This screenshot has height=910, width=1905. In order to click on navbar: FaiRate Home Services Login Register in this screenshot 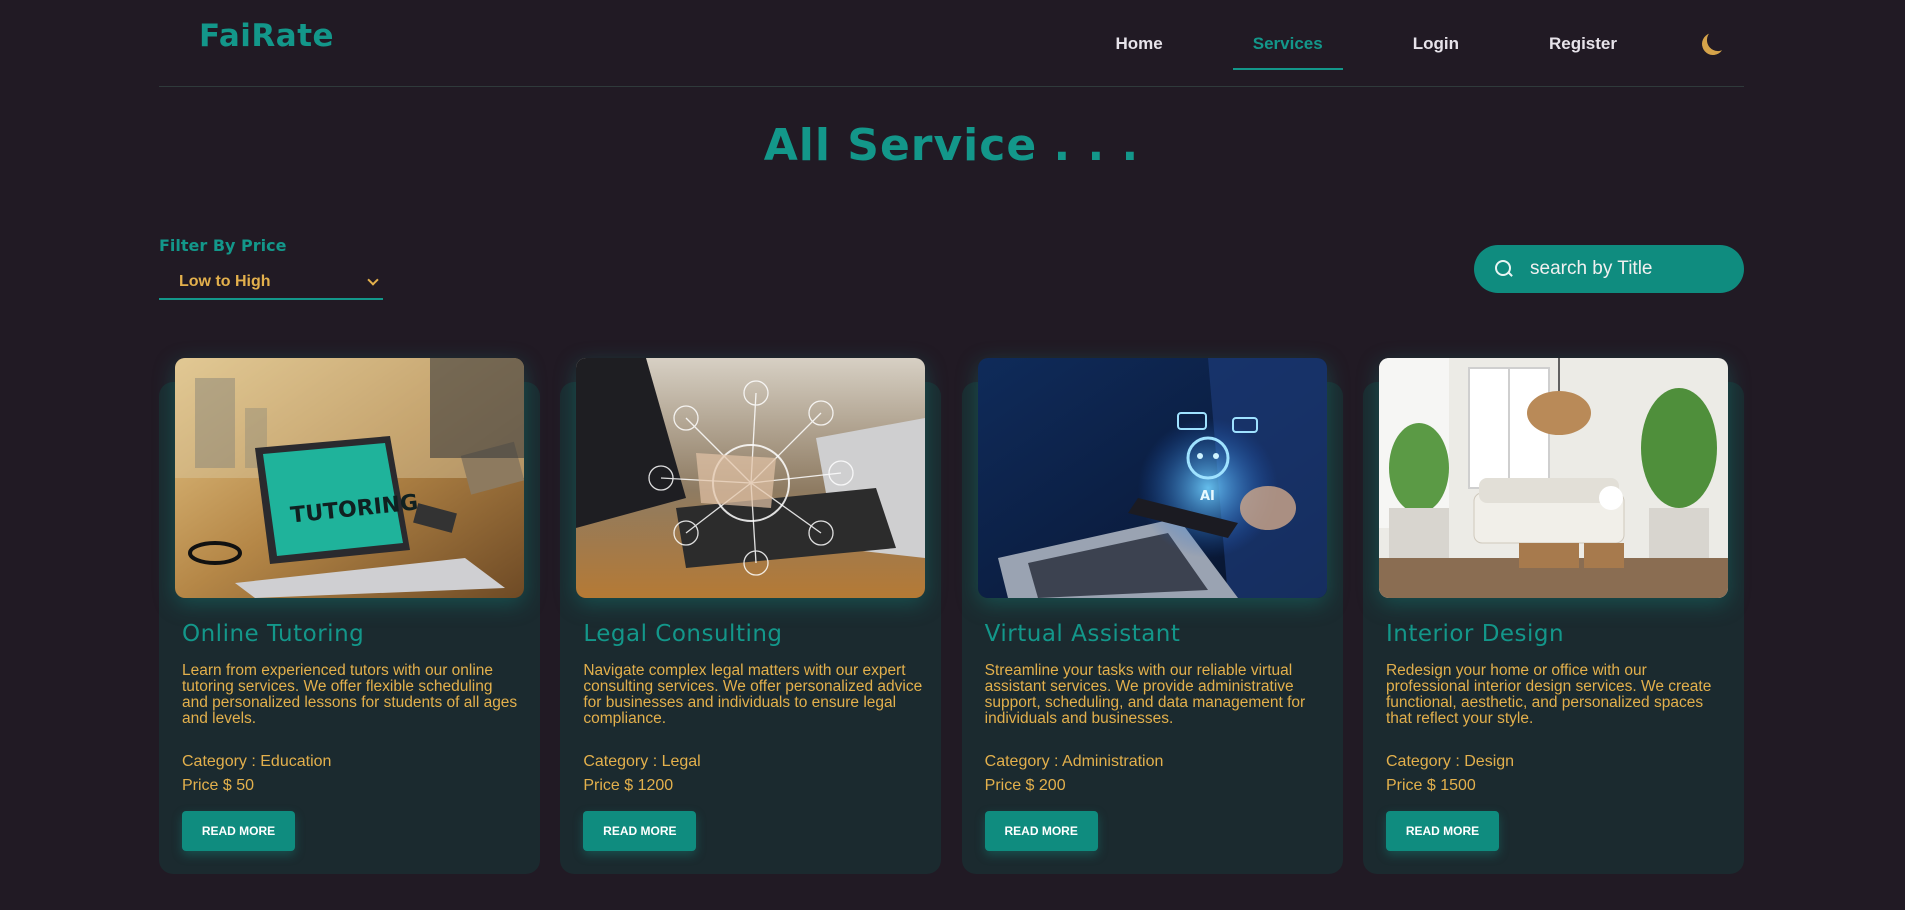, I will do `click(951, 43)`.